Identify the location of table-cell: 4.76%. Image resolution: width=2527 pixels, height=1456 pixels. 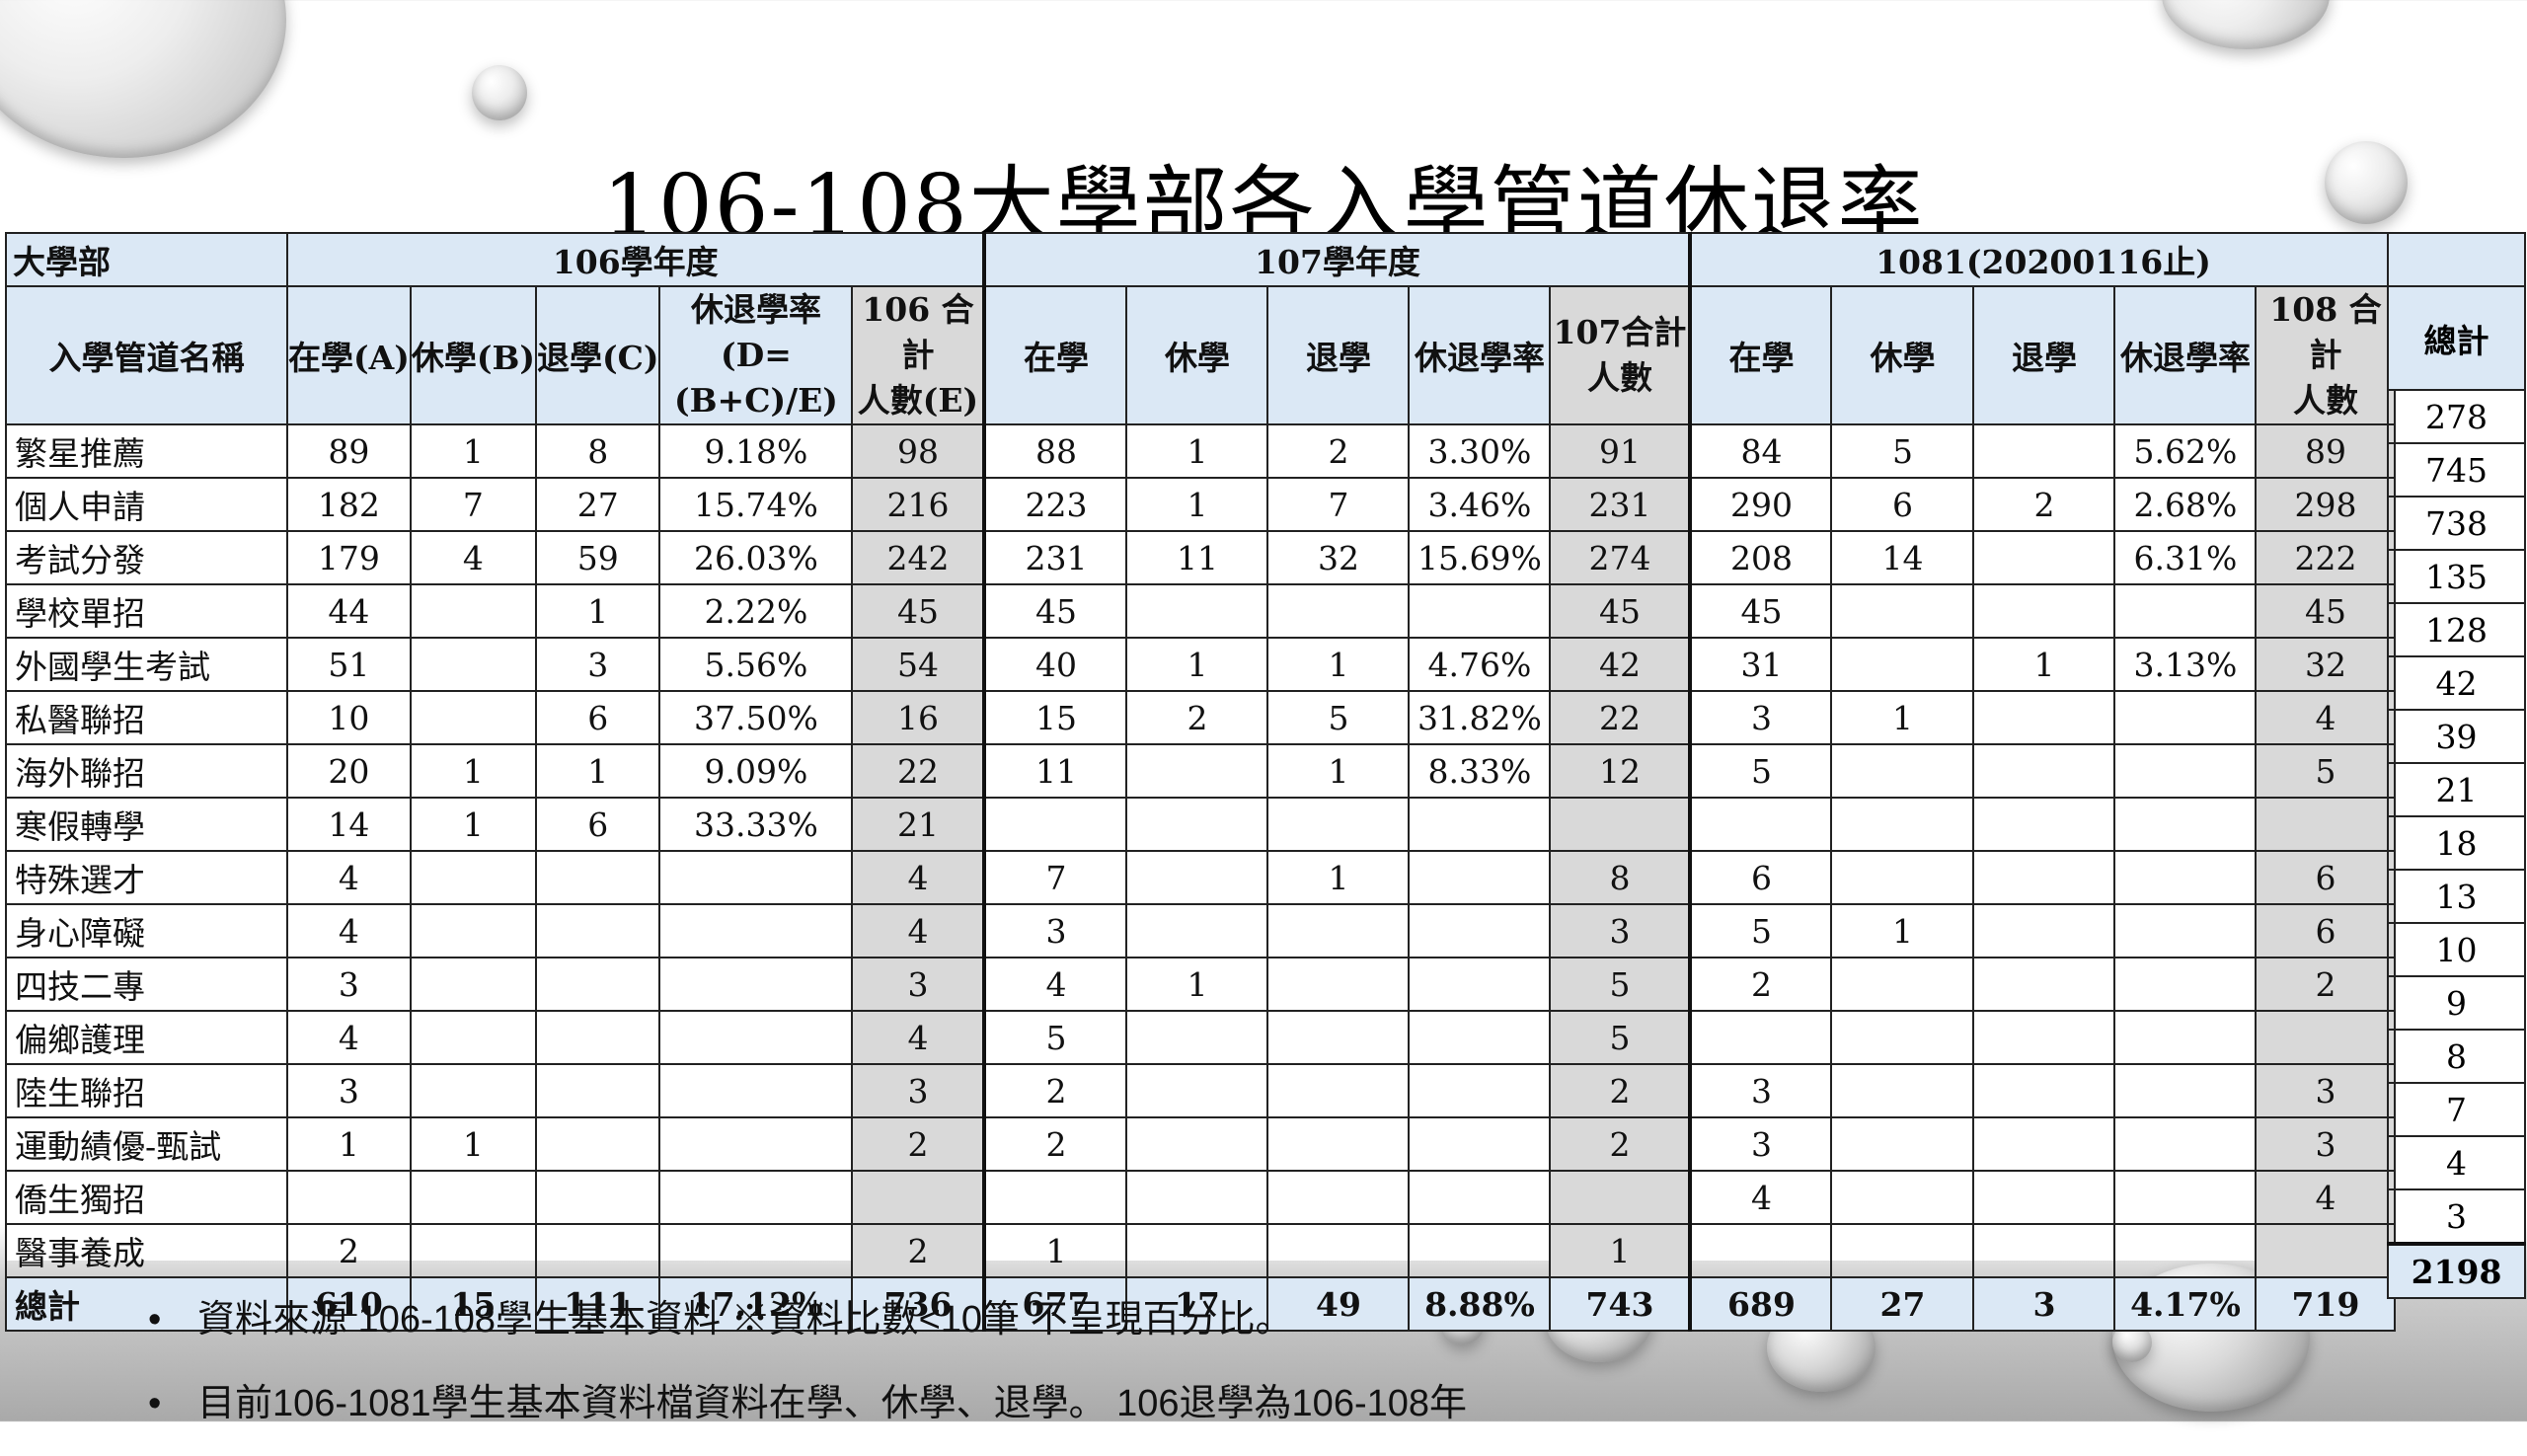
(1480, 664).